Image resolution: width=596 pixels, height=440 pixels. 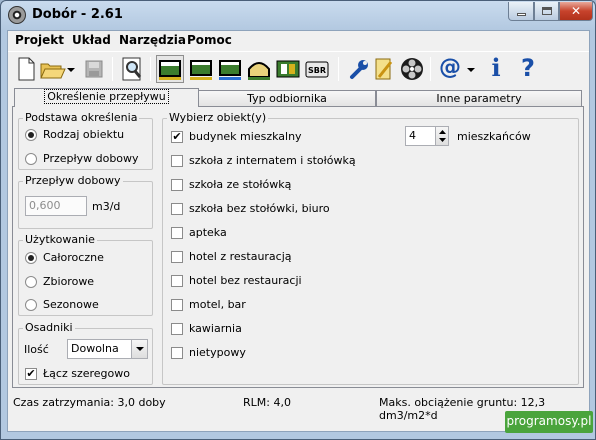 I want to click on watermark-logo: programosy.pl, so click(x=549, y=422).